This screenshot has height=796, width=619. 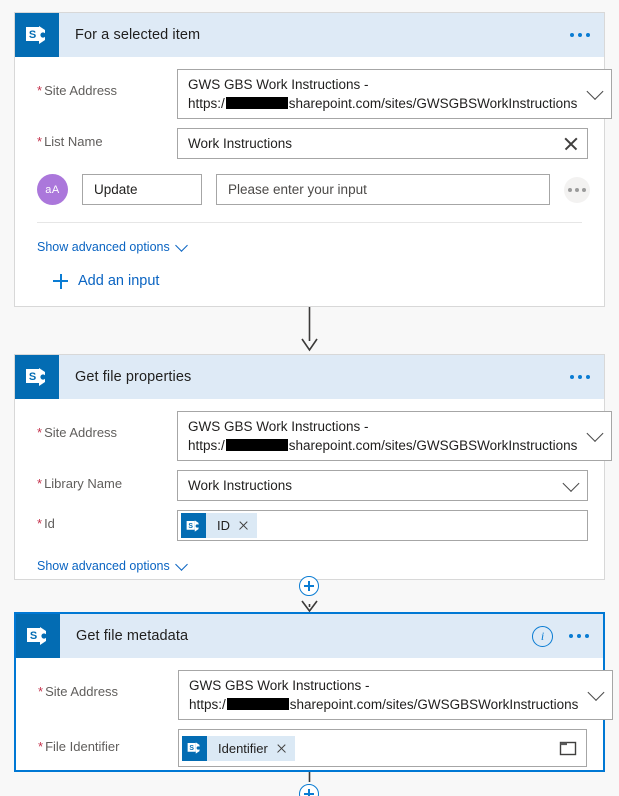 What do you see at coordinates (571, 144) in the screenshot?
I see `close-icon` at bounding box center [571, 144].